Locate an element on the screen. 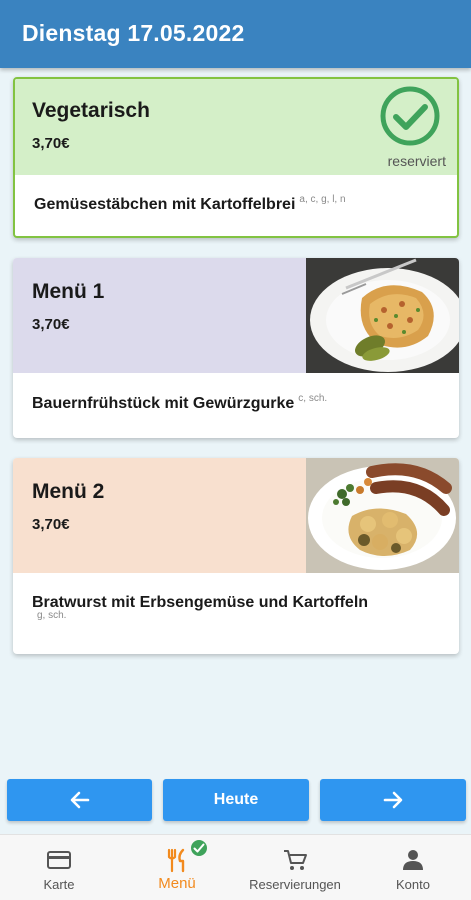 The height and width of the screenshot is (900, 471). cutlery-icon is located at coordinates (176, 860).